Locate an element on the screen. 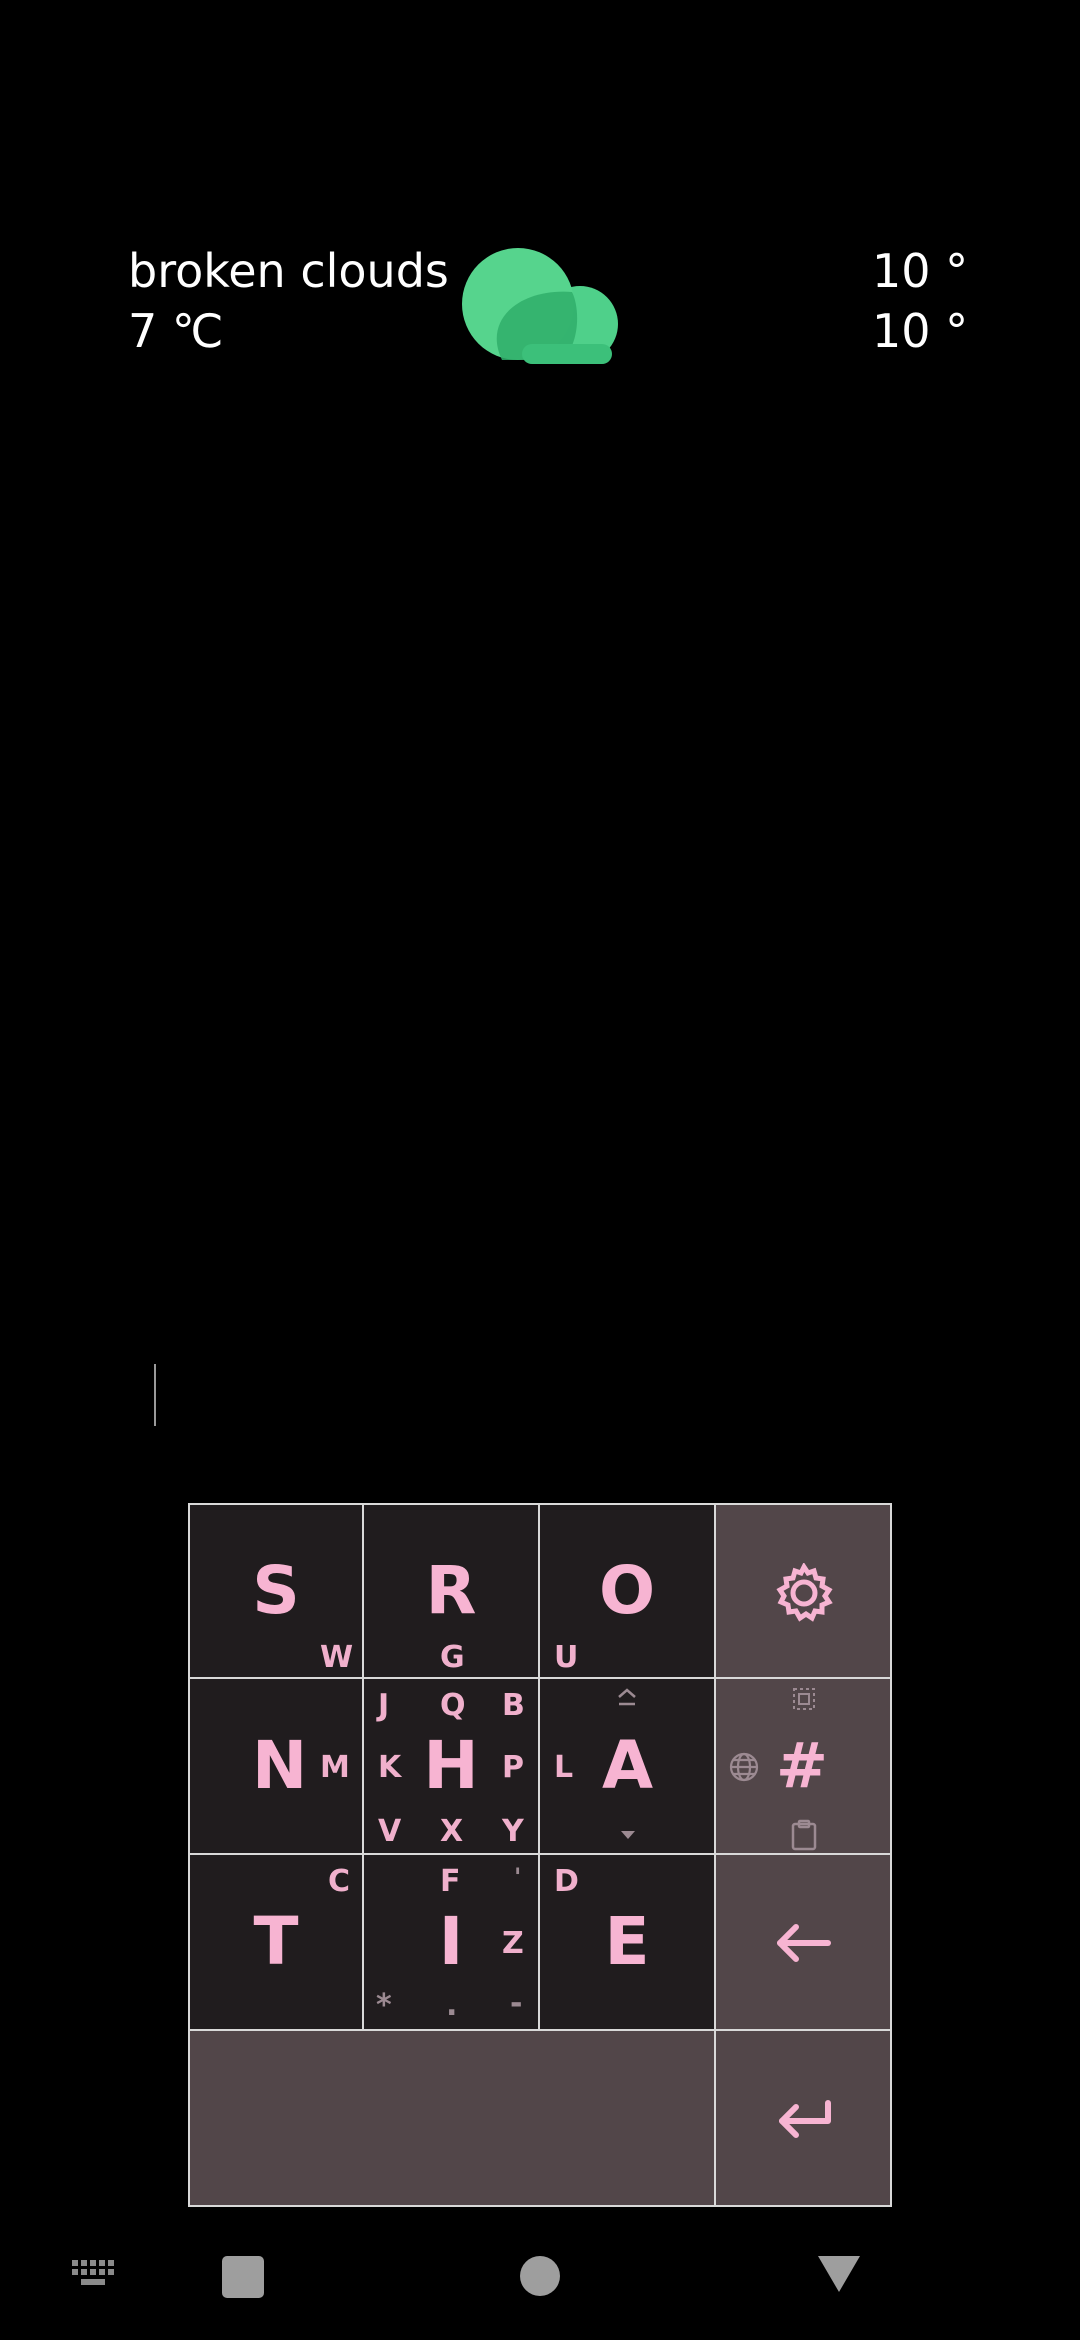 Image resolution: width=1080 pixels, height=2340 pixels. key-r: R G is located at coordinates (452, 1591).